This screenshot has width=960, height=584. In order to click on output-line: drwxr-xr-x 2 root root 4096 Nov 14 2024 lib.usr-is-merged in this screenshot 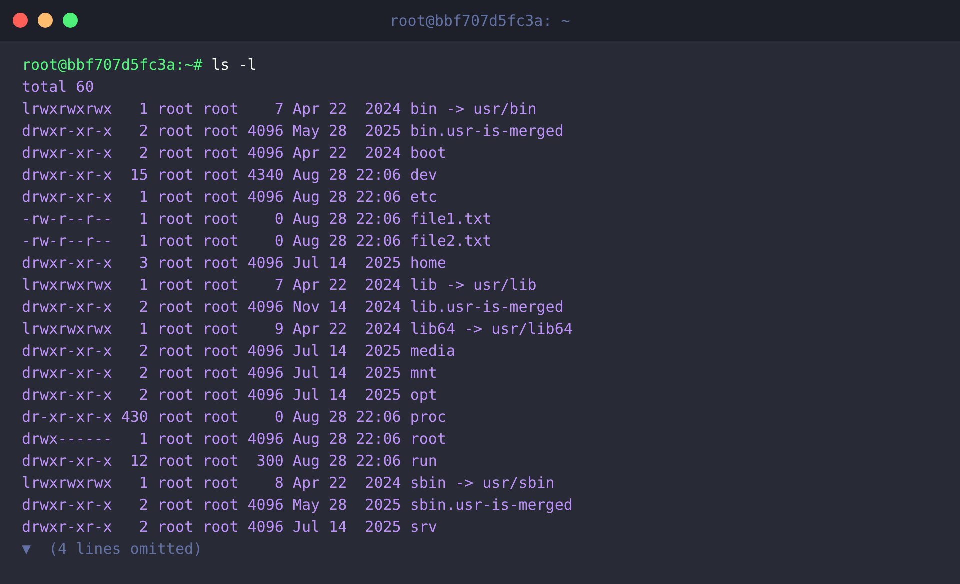, I will do `click(293, 307)`.